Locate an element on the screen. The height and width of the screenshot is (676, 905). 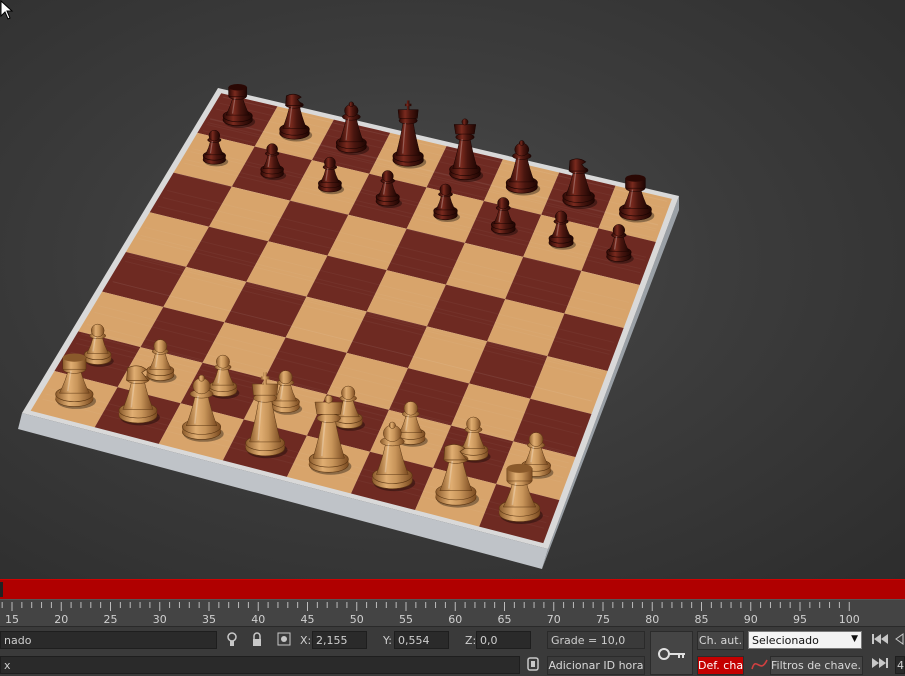
timeline-tick-label: 15 is located at coordinates (12, 619).